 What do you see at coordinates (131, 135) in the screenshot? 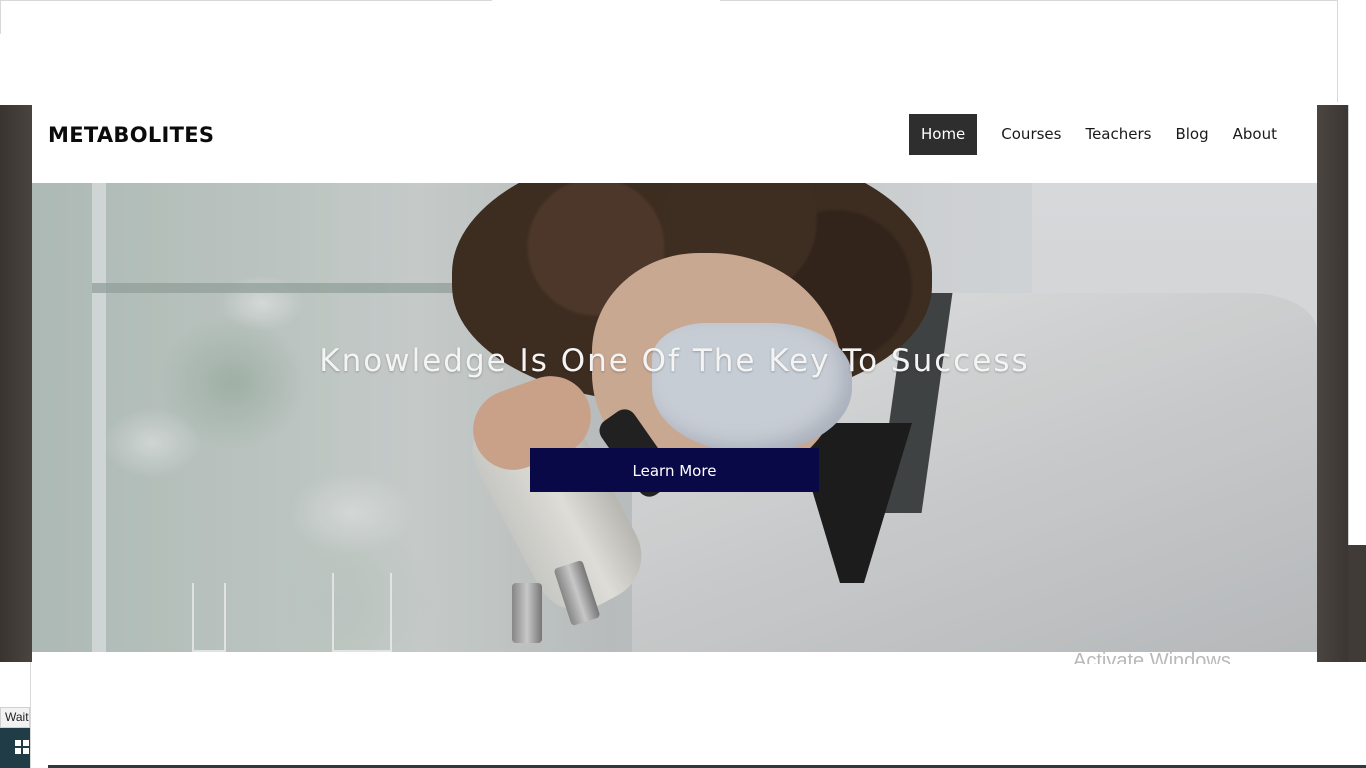
I see `site-logo: METABOLITES` at bounding box center [131, 135].